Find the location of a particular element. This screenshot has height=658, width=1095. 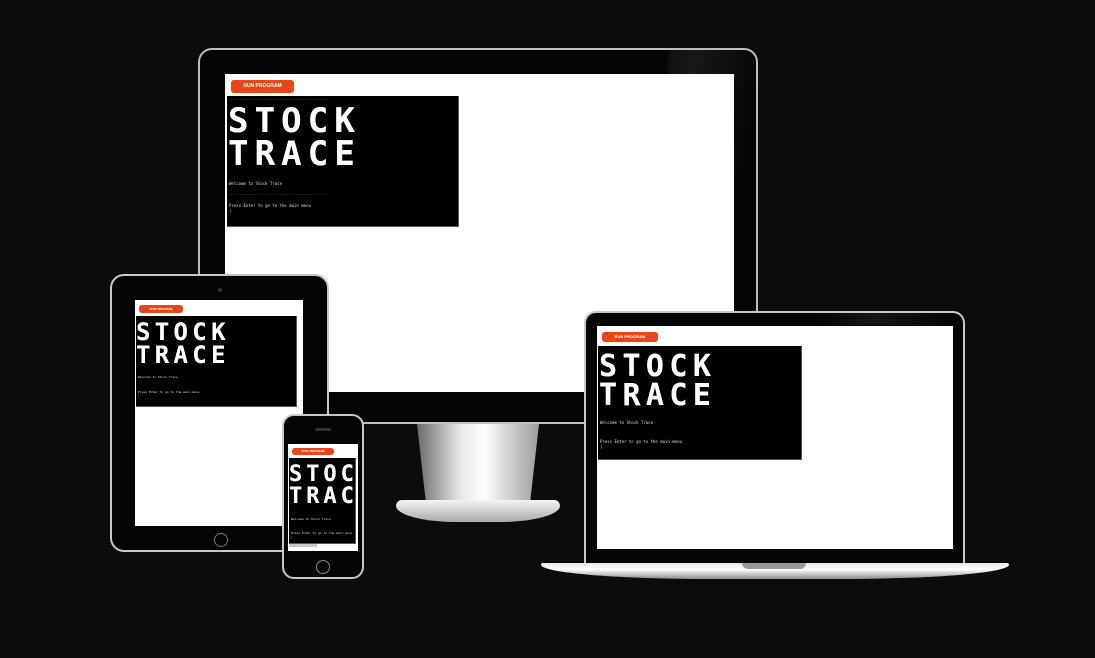

prompt-text-laptop: Press Enter to go to the main menu is located at coordinates (641, 441).